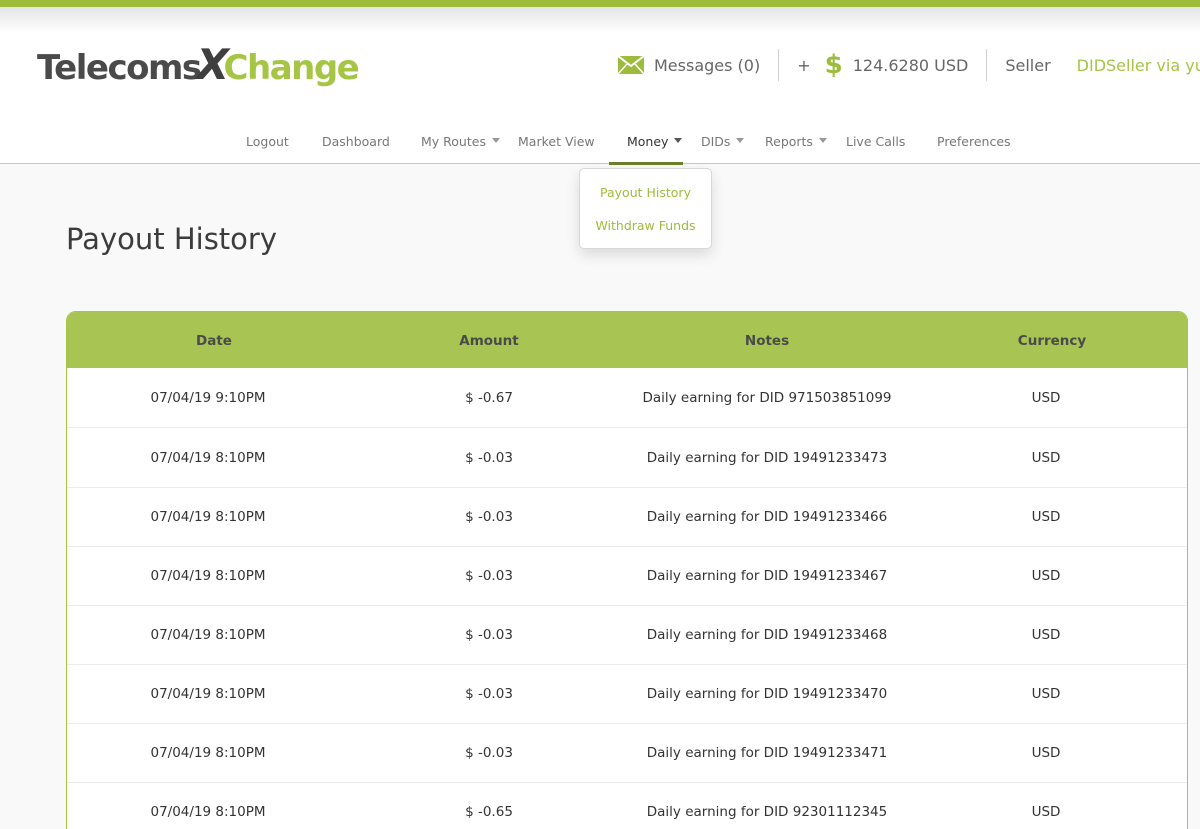  What do you see at coordinates (600, 20) in the screenshot?
I see `top-shade` at bounding box center [600, 20].